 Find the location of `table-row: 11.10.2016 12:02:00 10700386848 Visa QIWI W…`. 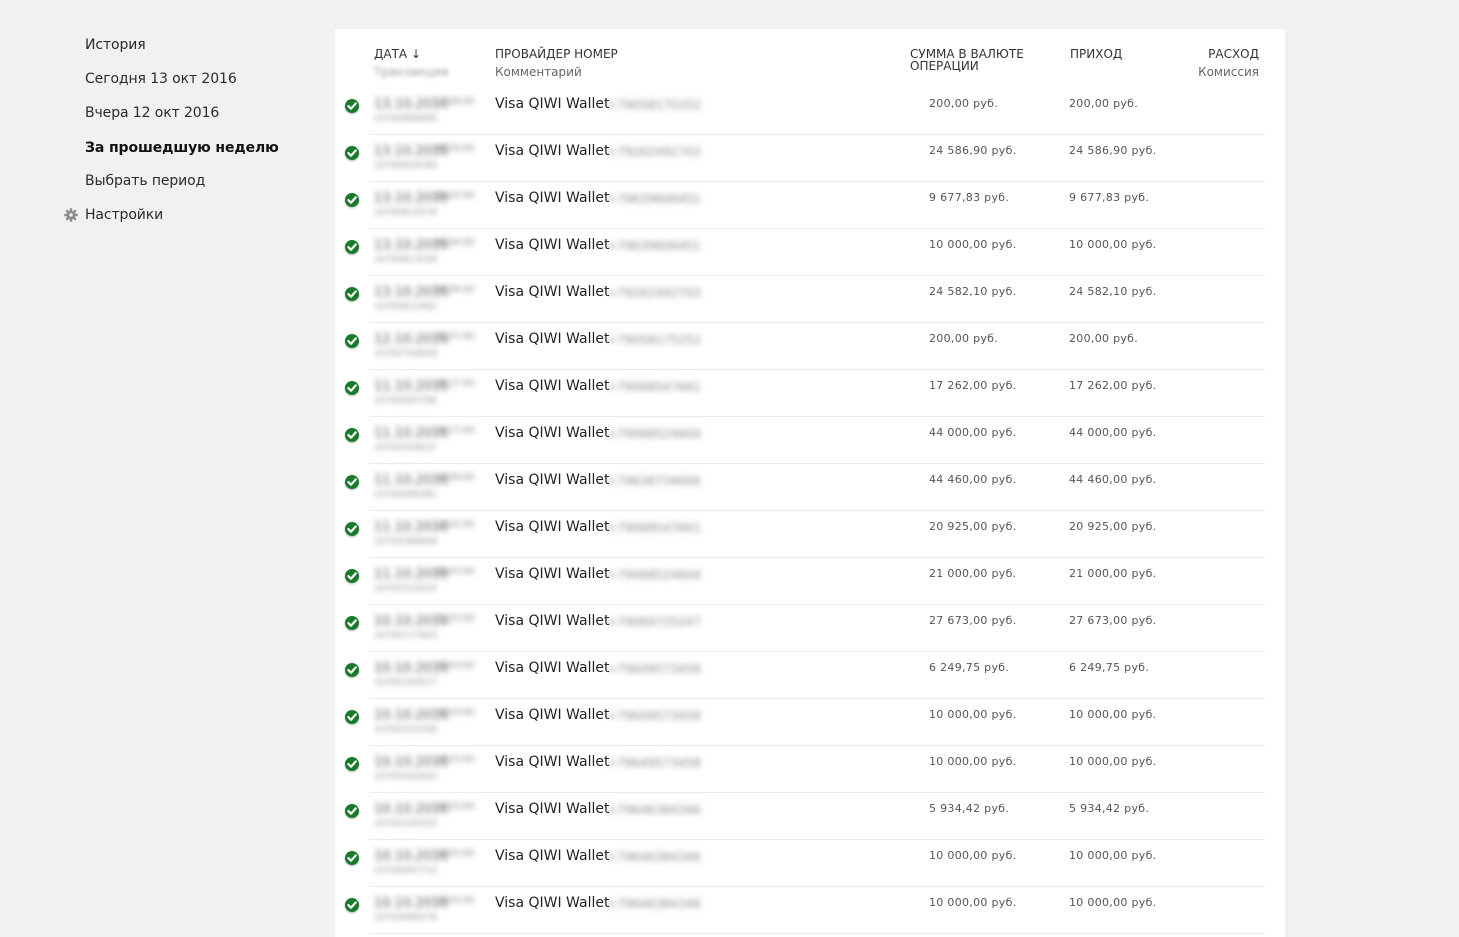

table-row: 11.10.2016 12:02:00 10700386848 Visa QIWI W… is located at coordinates (810, 534).